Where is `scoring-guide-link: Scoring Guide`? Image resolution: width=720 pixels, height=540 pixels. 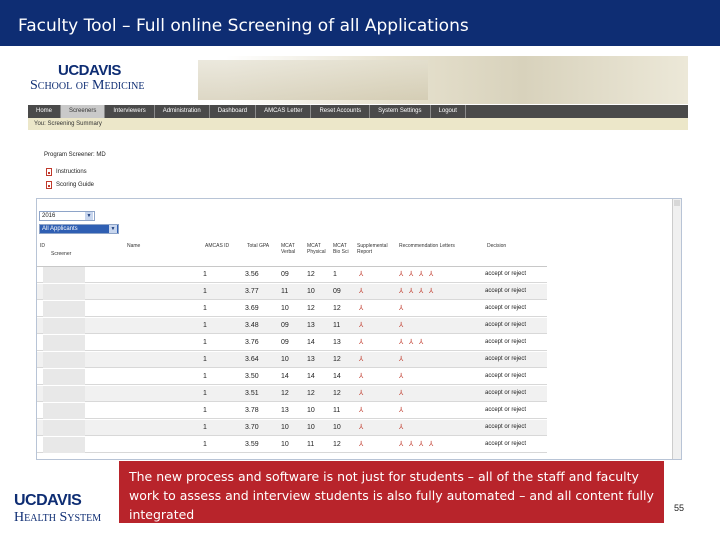
scoring-guide-link: Scoring Guide is located at coordinates (70, 185).